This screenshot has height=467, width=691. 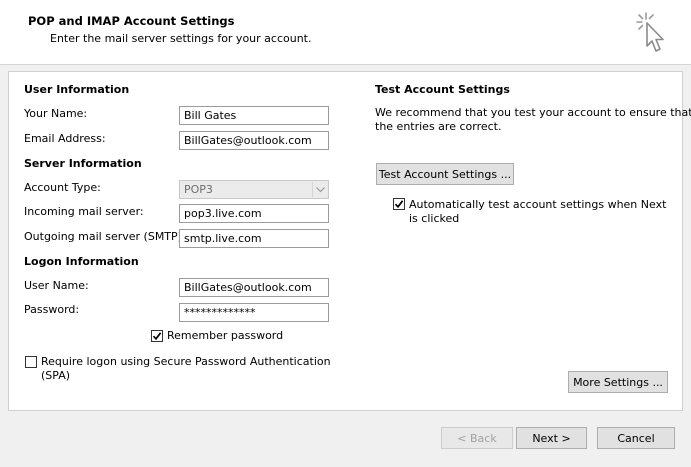 I want to click on outgoing-server-field: smtp.live.com, so click(x=254, y=238).